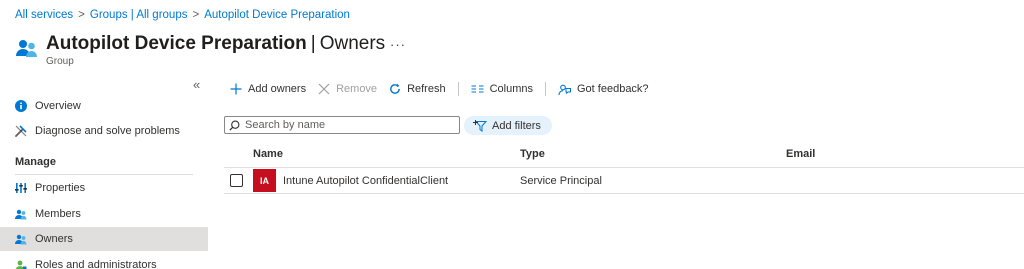 This screenshot has height=269, width=1024. What do you see at coordinates (561, 181) in the screenshot?
I see `owner-type: Service Principal` at bounding box center [561, 181].